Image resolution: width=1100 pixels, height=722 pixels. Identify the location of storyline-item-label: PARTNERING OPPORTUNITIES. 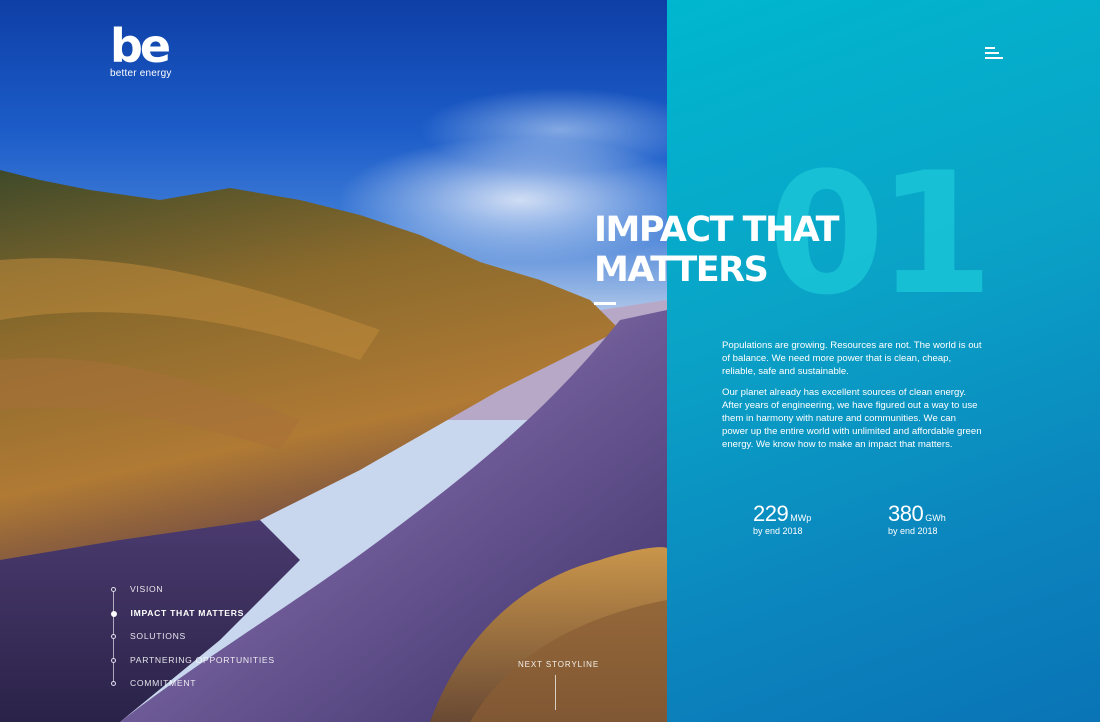
(202, 659).